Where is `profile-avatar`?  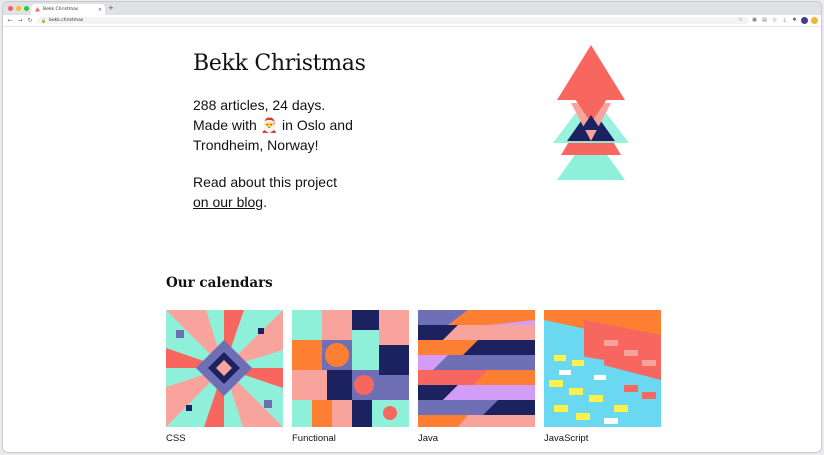
profile-avatar is located at coordinates (804, 20).